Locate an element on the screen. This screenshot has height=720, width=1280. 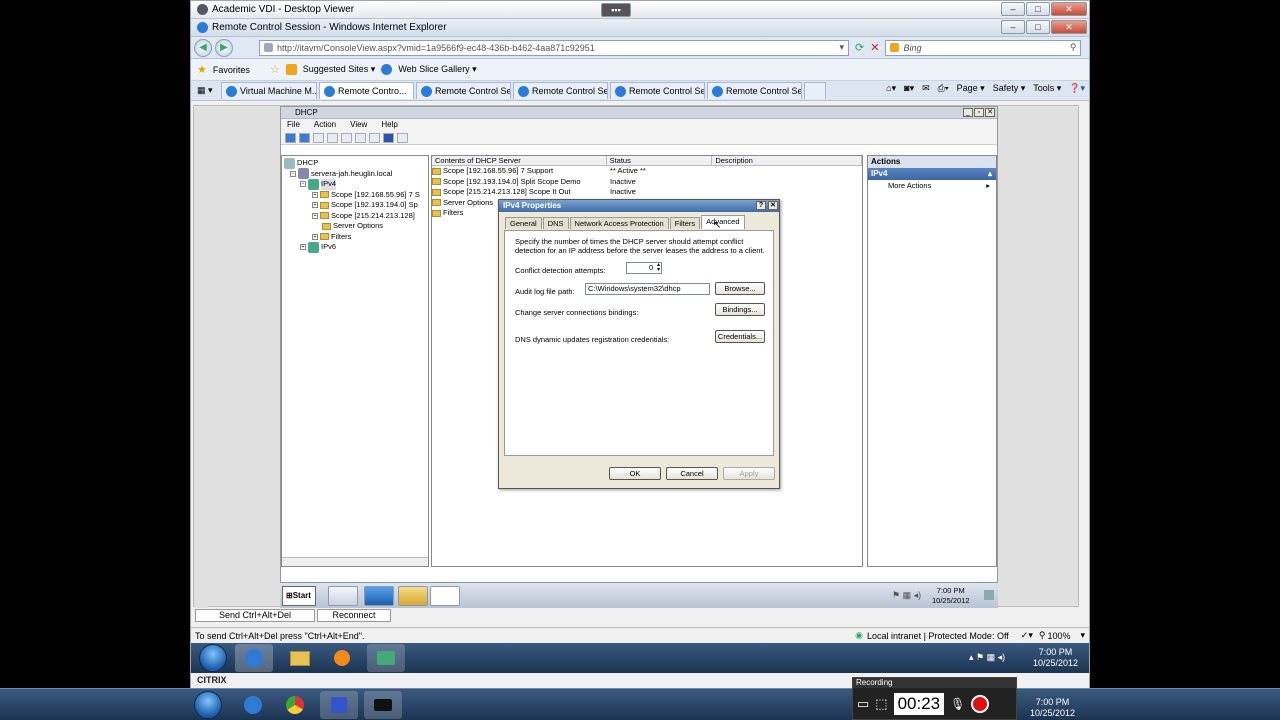
tree-node-ipv4: − IPv4 is located at coordinates (355, 184).